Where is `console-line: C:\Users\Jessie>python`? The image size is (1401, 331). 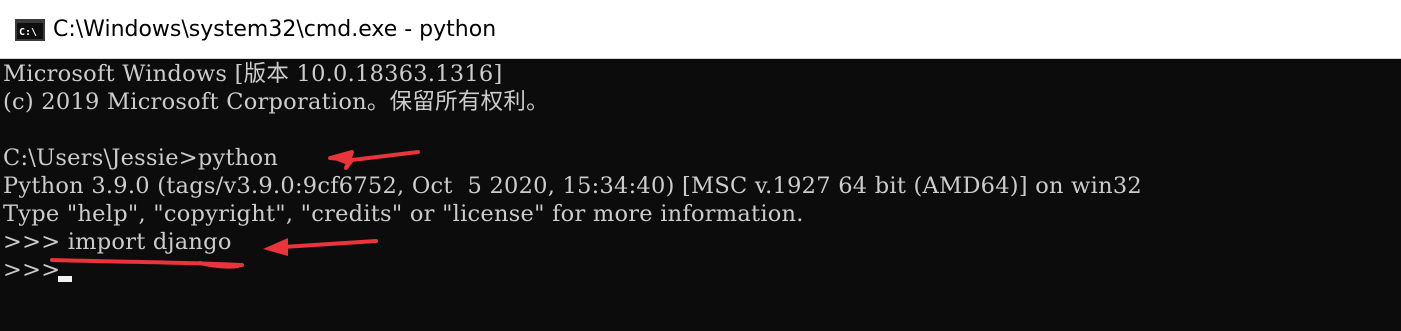
console-line: C:\Users\Jessie>python is located at coordinates (141, 158).